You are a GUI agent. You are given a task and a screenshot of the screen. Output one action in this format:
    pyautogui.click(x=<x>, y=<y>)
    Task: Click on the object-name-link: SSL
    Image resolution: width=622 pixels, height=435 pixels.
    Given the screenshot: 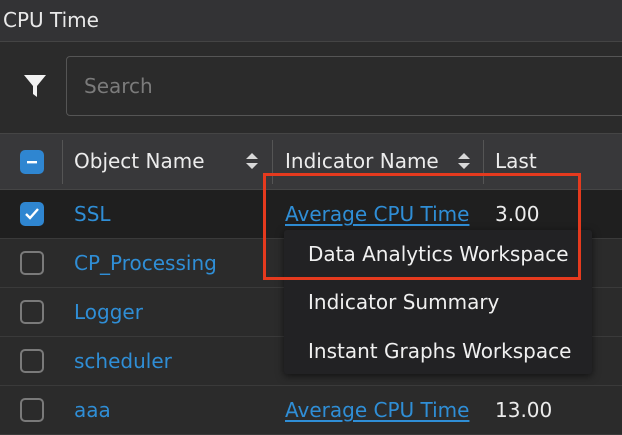 What is the action you would take?
    pyautogui.click(x=92, y=214)
    